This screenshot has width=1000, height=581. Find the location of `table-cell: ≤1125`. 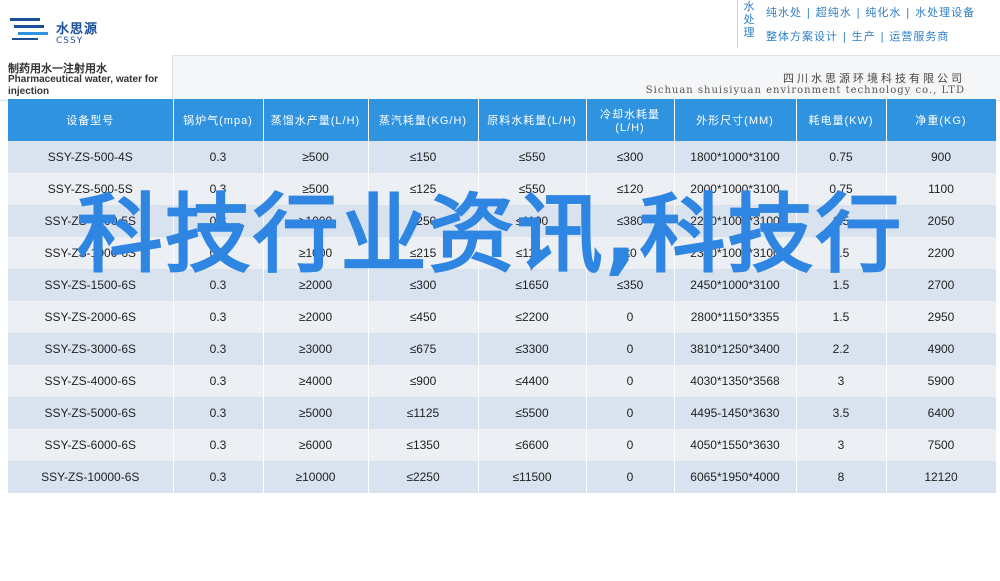

table-cell: ≤1125 is located at coordinates (423, 413).